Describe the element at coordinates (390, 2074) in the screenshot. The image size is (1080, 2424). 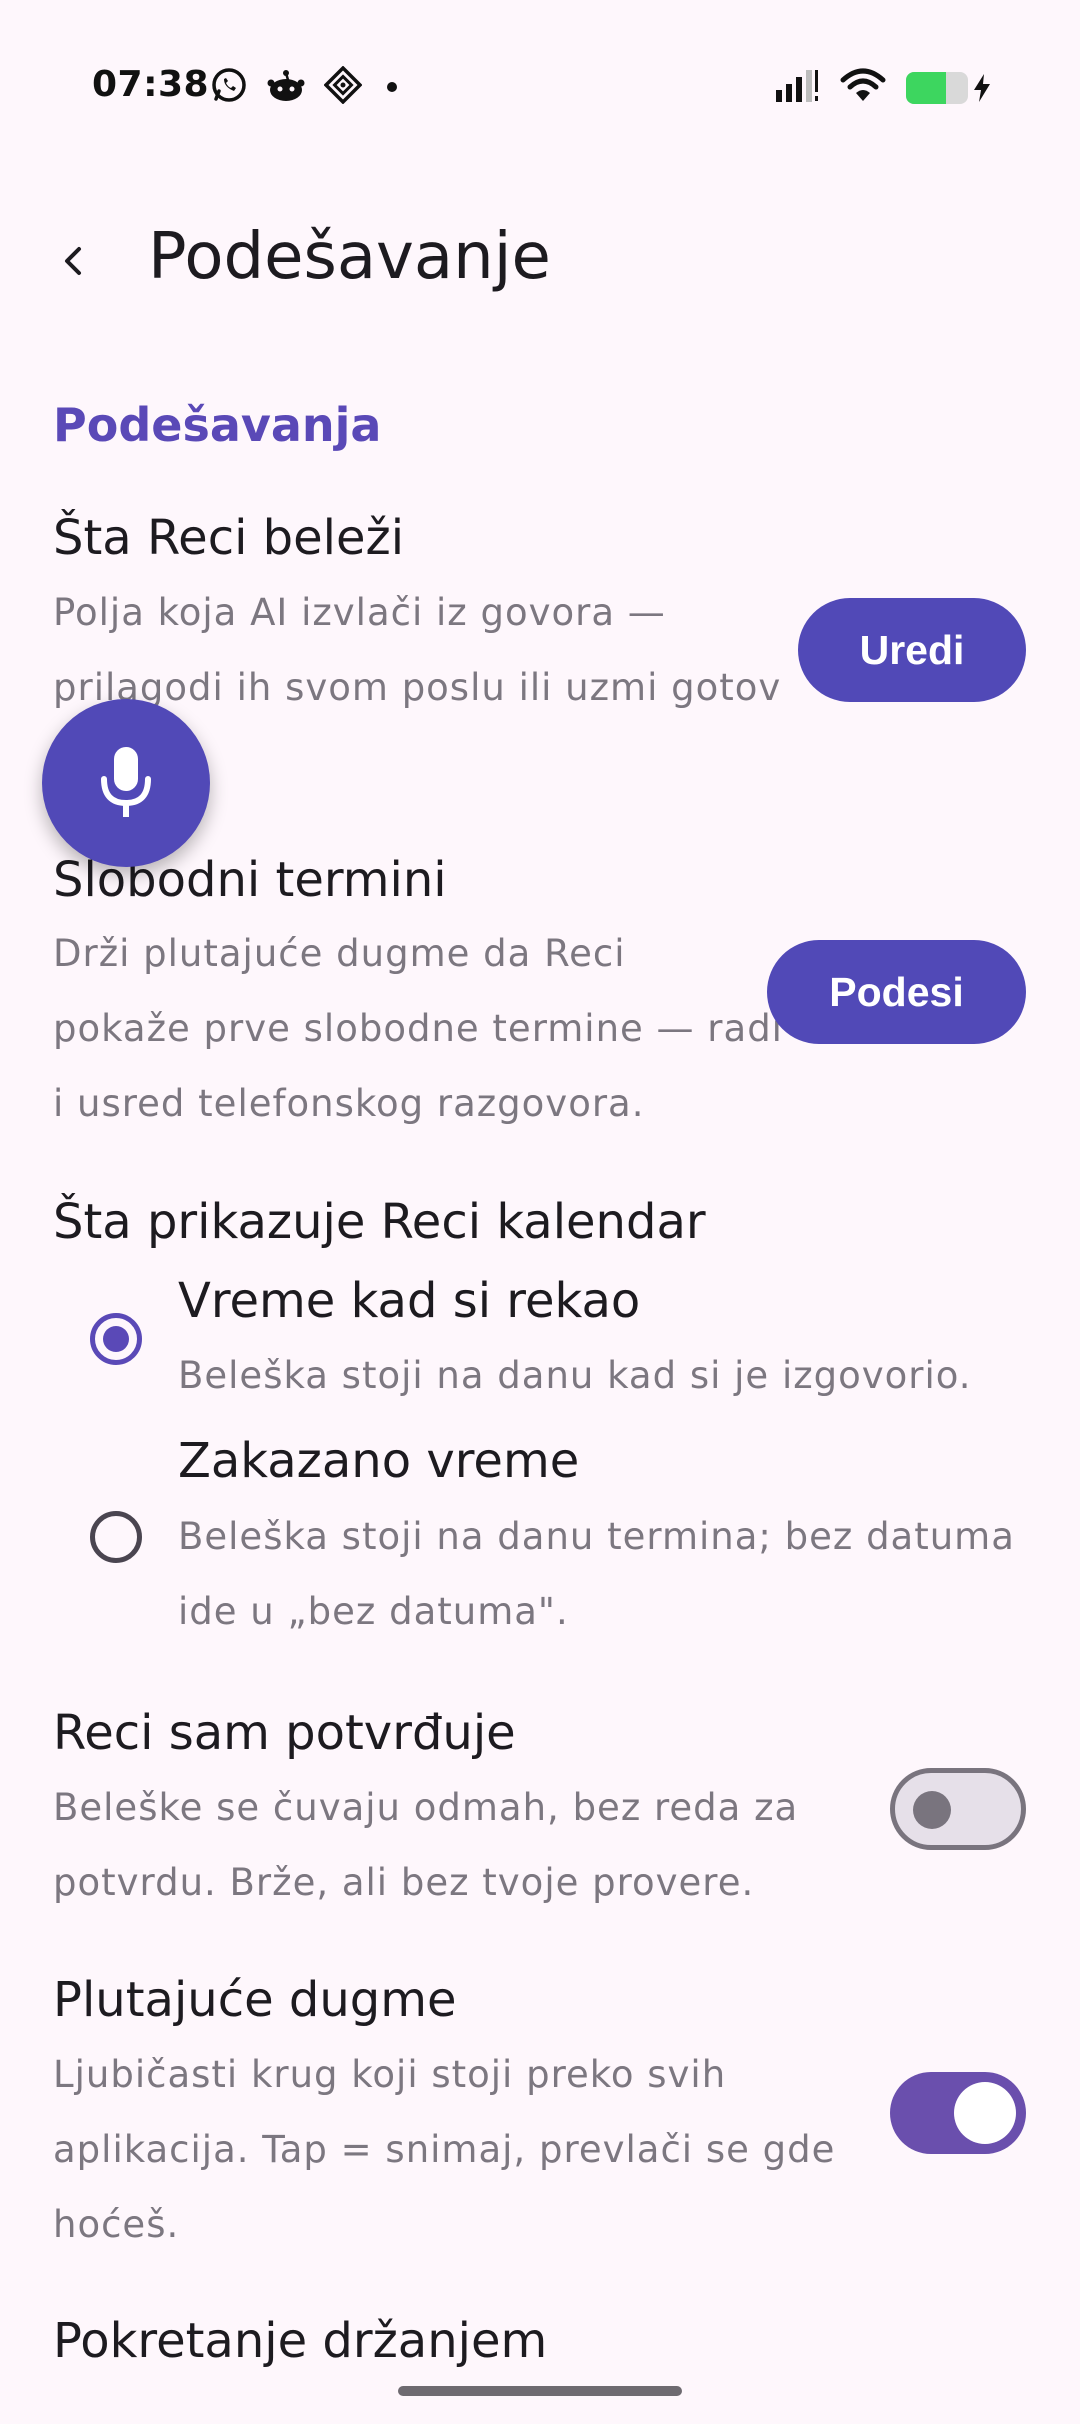
I see `floating-button-setting-desc-1: Ljubičasti krug koji stoji preko svih` at that location.